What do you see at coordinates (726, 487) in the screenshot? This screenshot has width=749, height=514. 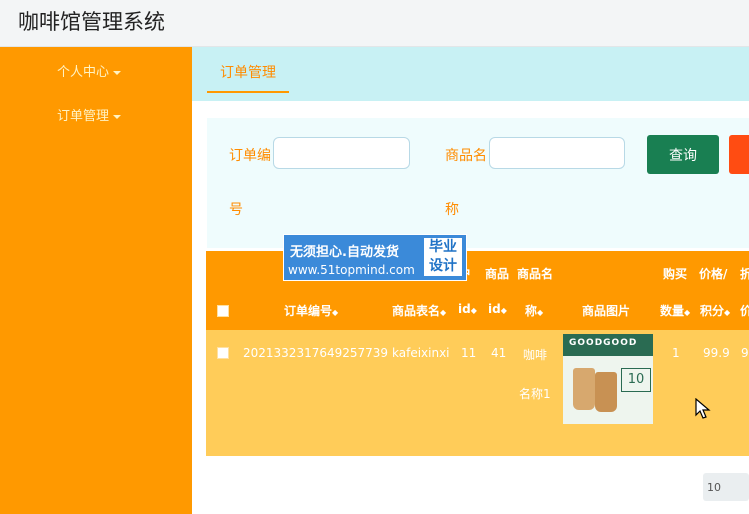 I see `page-size-select: 10` at bounding box center [726, 487].